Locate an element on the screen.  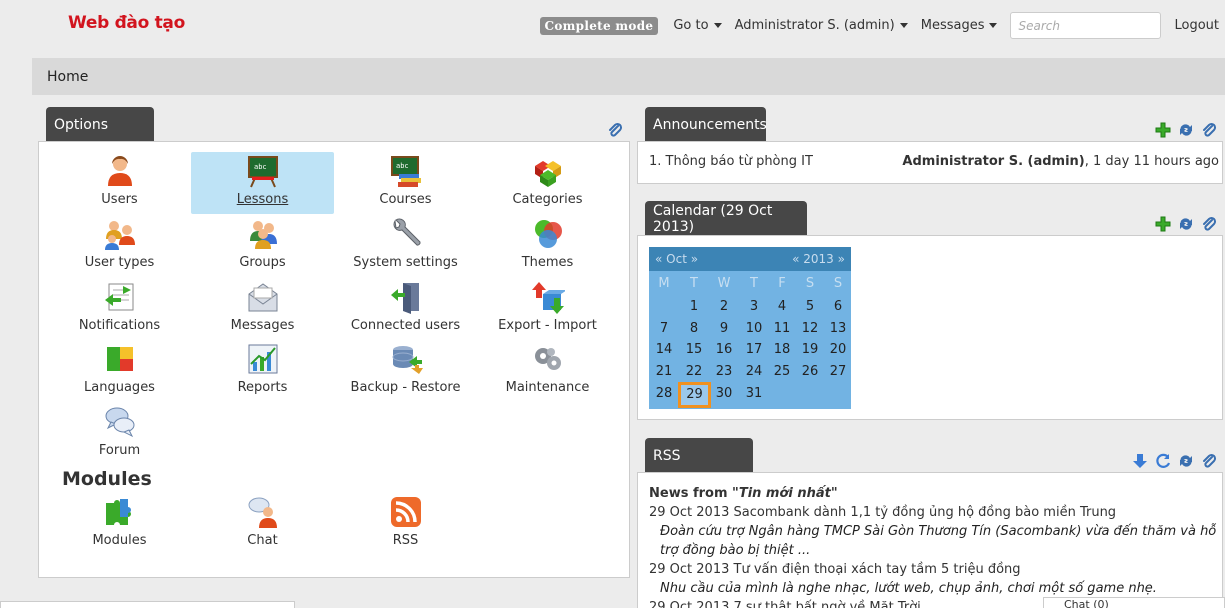
goto-menu: Go to is located at coordinates (697, 25).